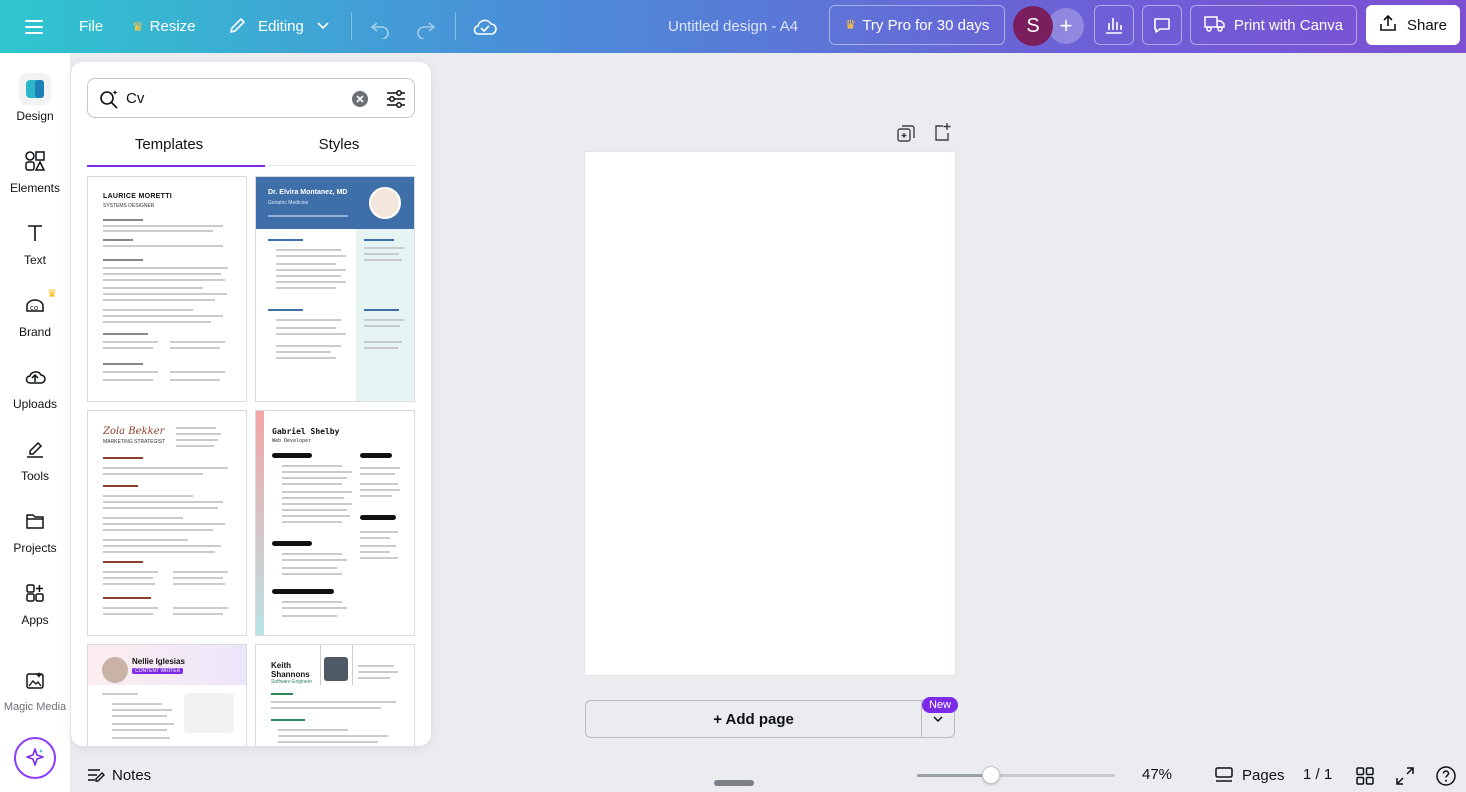 The height and width of the screenshot is (792, 1466). What do you see at coordinates (35, 321) in the screenshot?
I see `sidebar-item-brand: co ♛ Brand` at bounding box center [35, 321].